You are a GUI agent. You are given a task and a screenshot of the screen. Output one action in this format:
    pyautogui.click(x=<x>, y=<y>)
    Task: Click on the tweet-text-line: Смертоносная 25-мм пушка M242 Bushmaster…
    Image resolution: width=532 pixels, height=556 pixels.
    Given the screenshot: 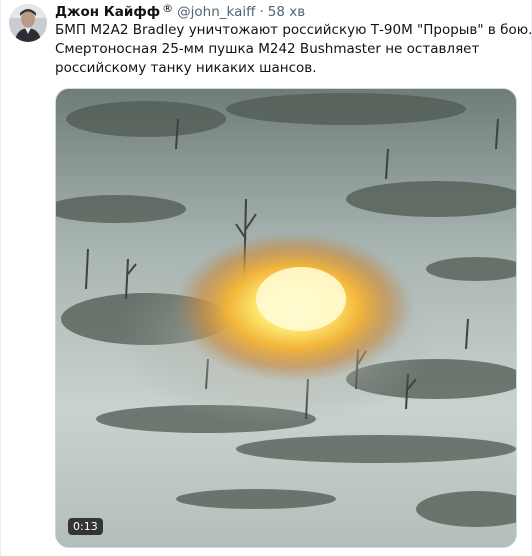 What is the action you would take?
    pyautogui.click(x=267, y=49)
    